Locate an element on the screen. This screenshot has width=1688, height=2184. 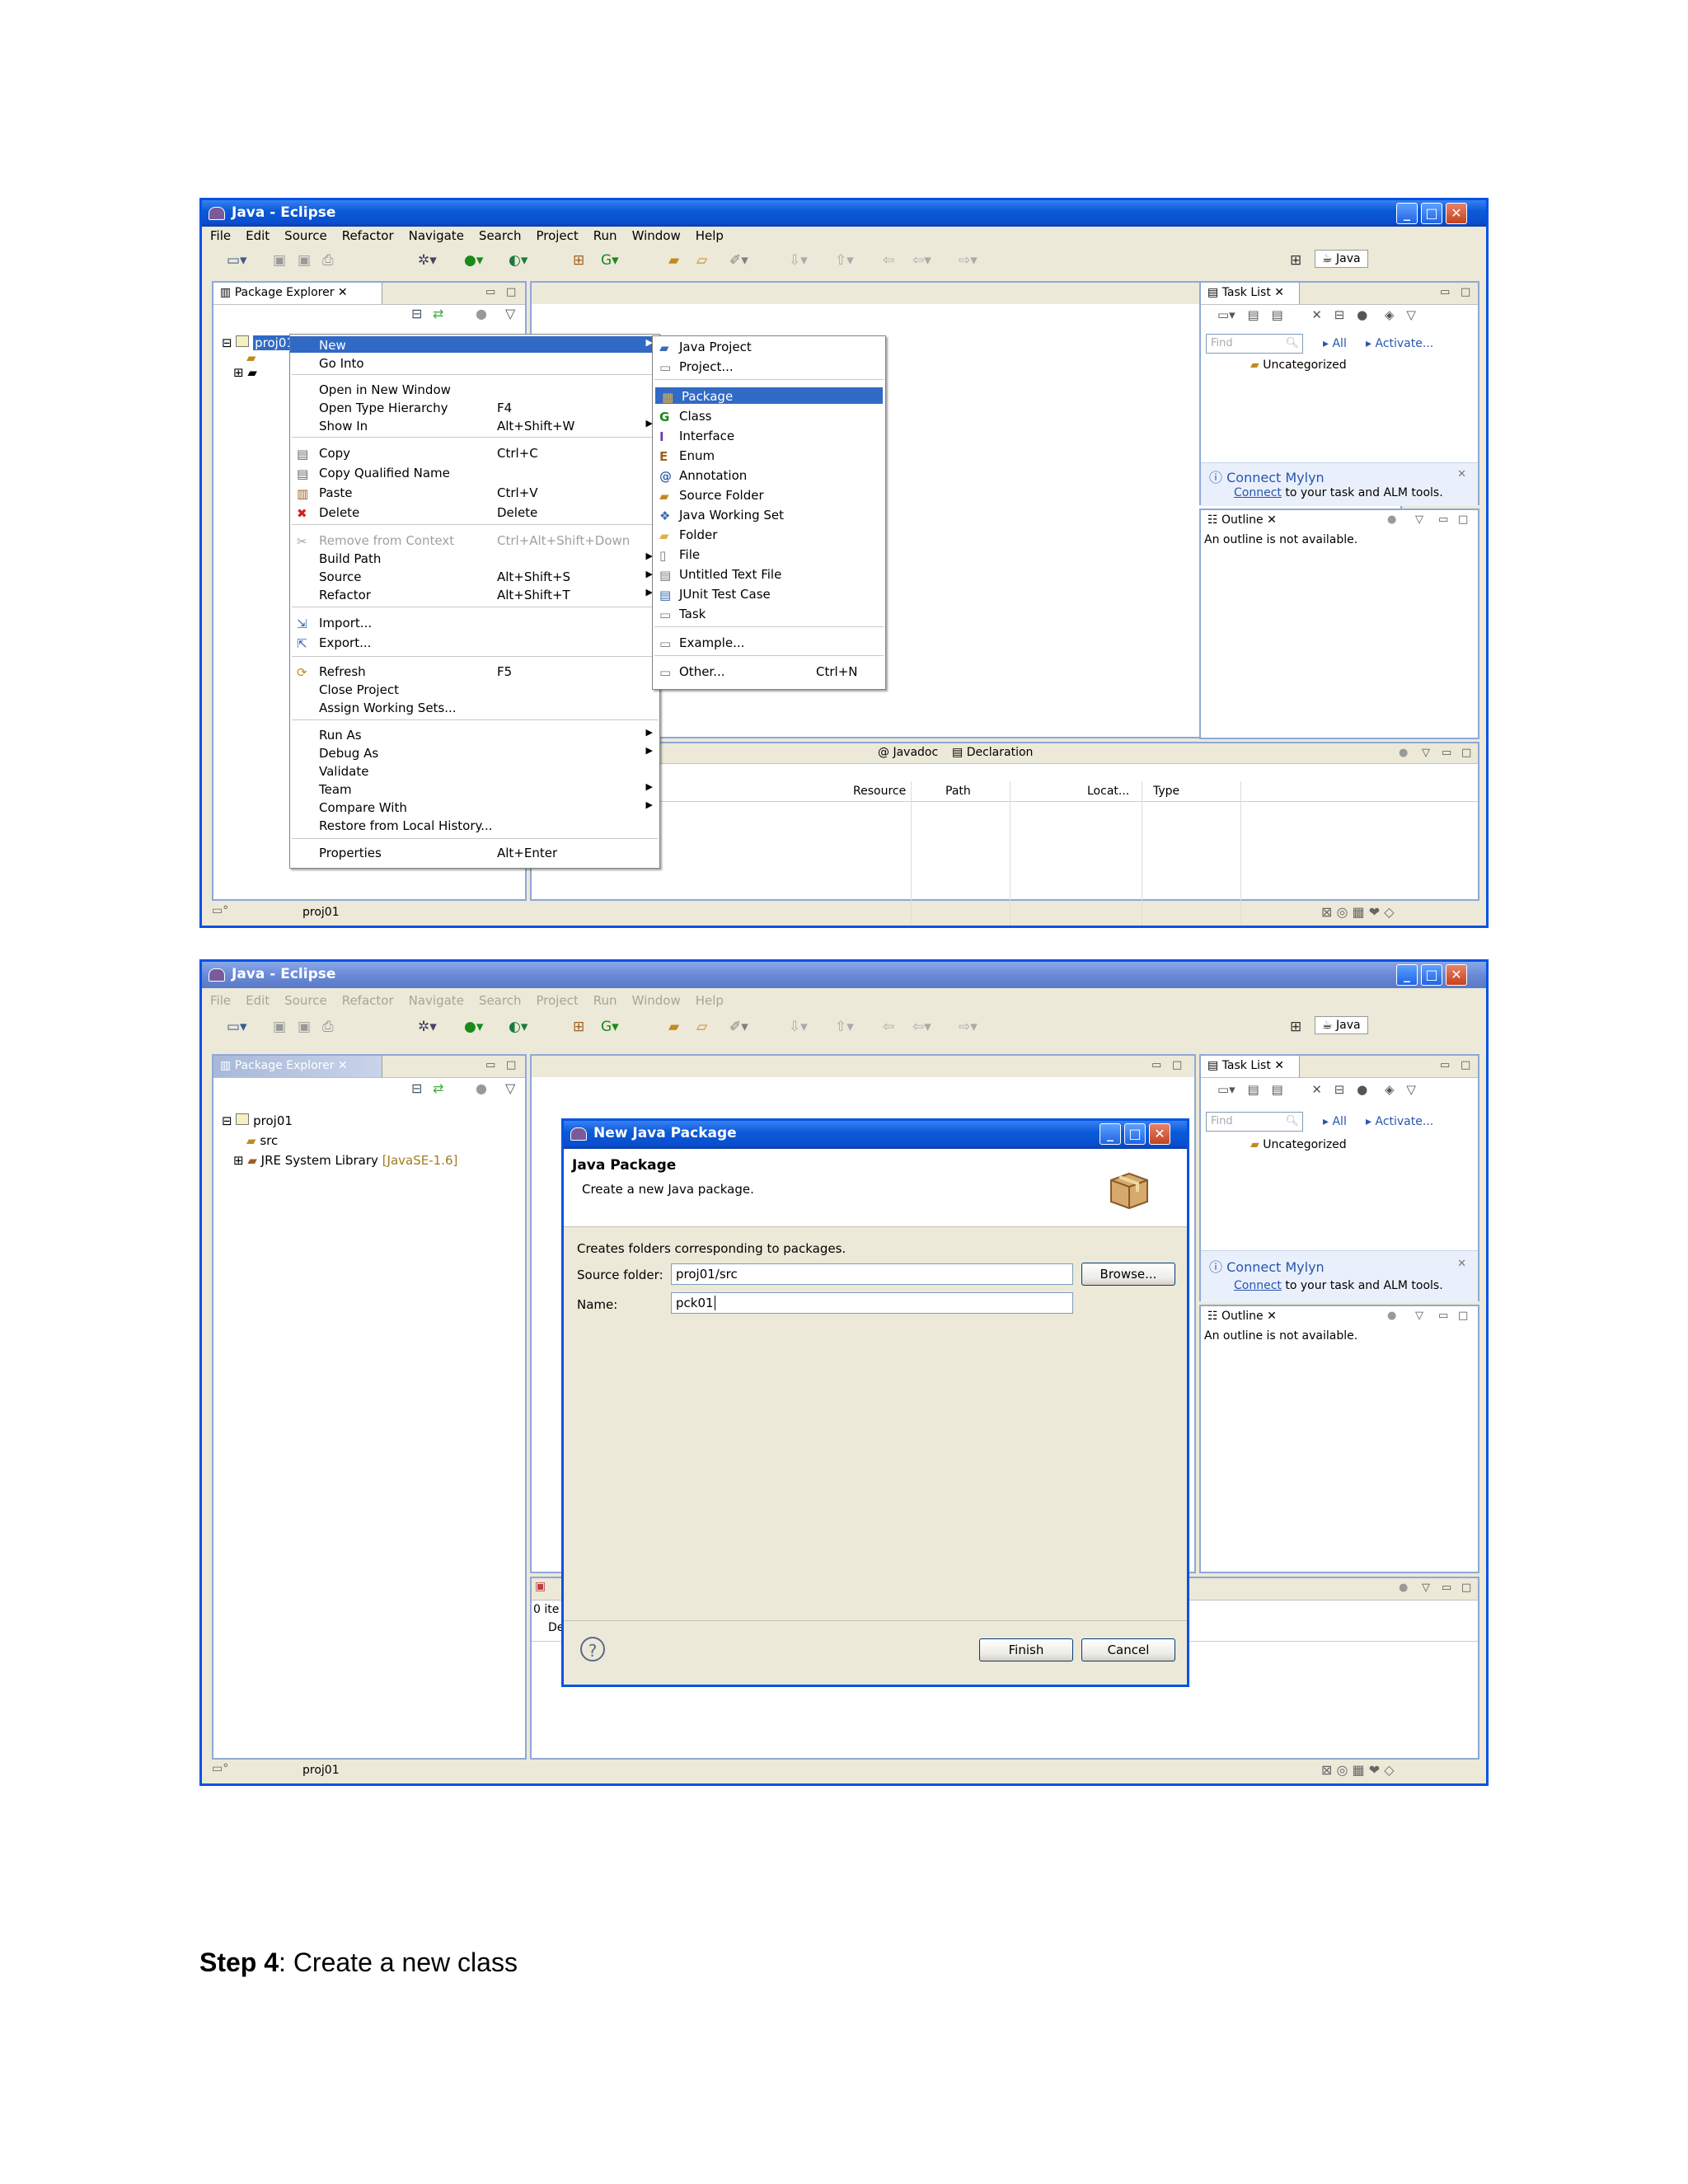
submenu-item-file: ▯ File is located at coordinates (769, 554).